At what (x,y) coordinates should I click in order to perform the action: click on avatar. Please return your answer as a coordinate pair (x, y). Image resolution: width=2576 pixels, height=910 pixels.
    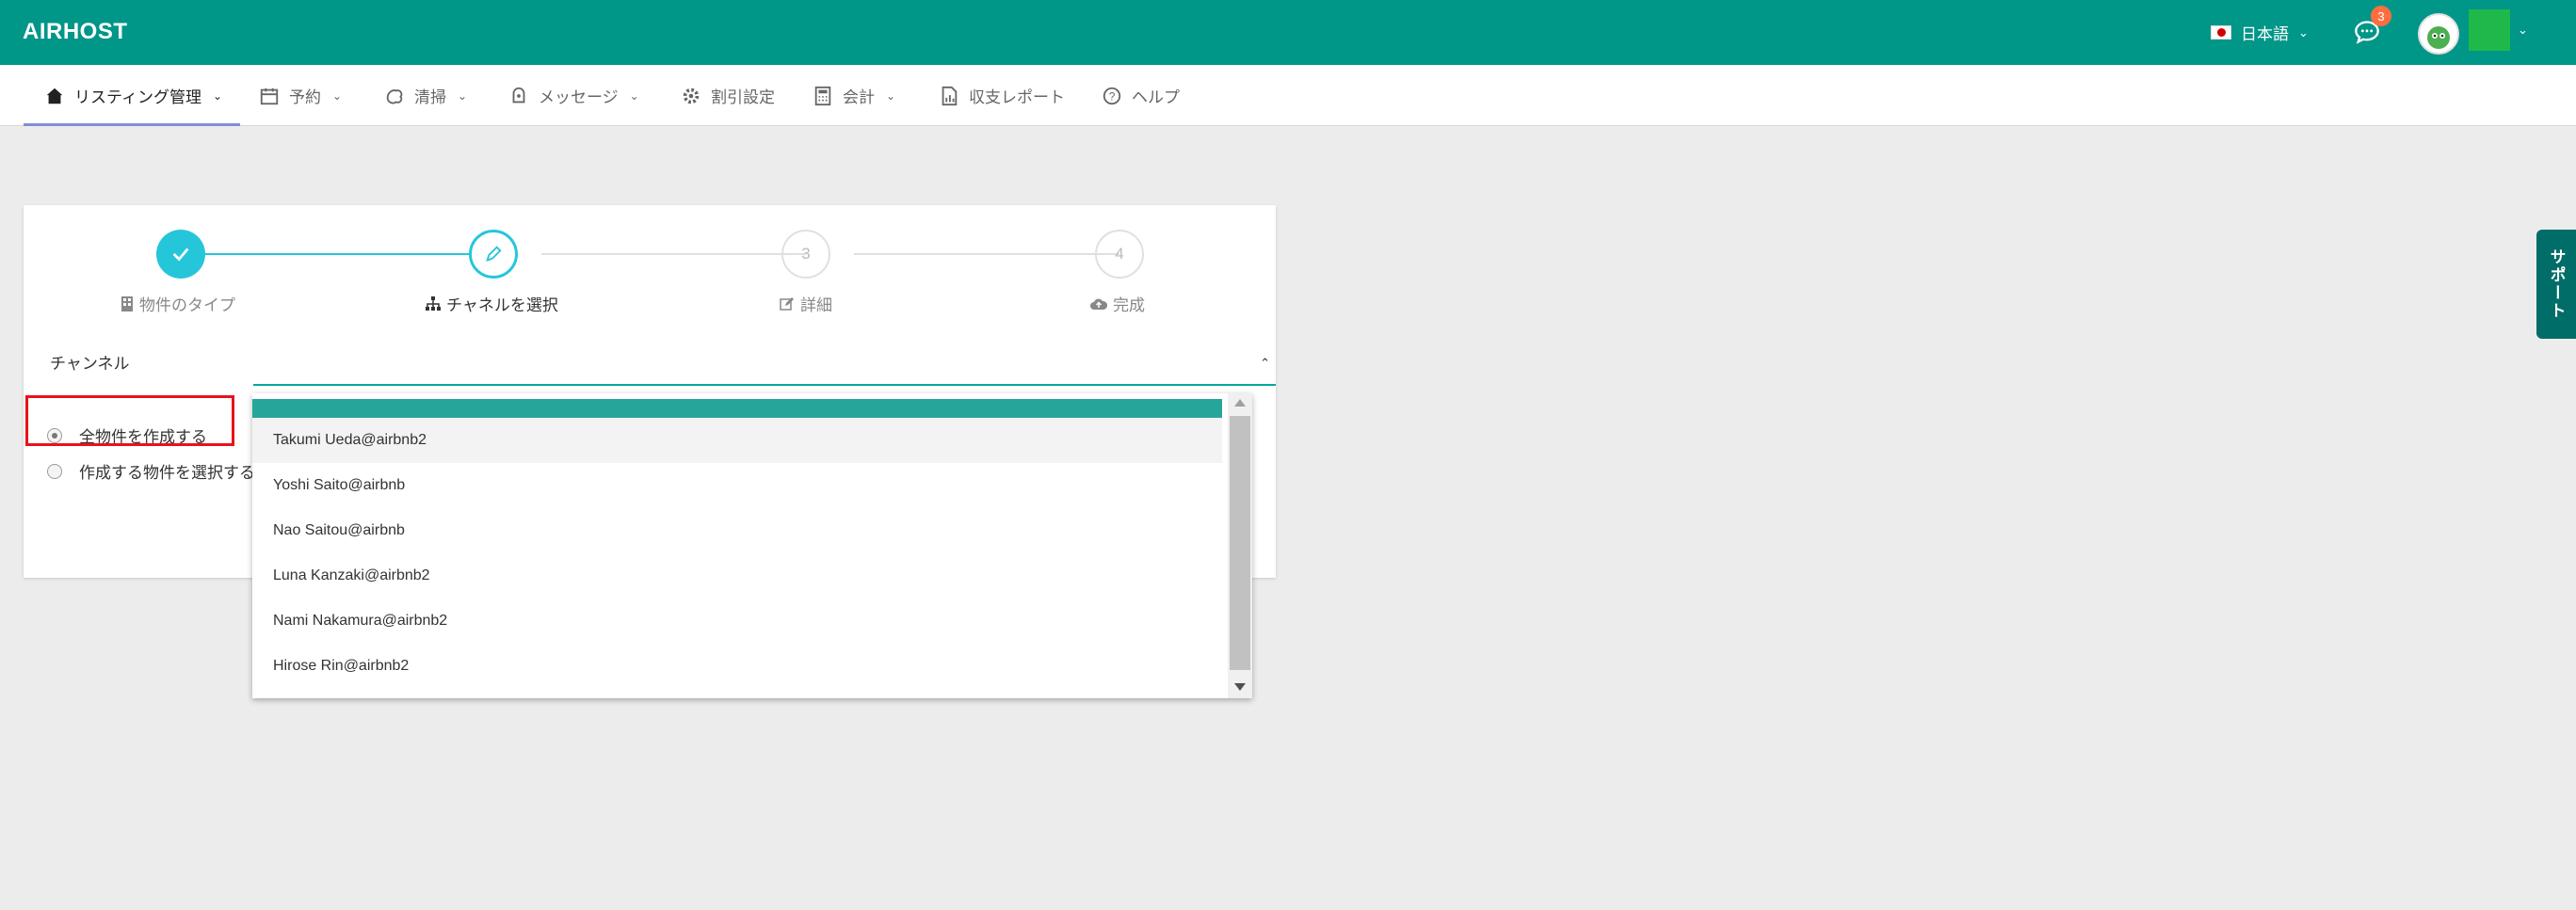
    Looking at the image, I should click on (2438, 34).